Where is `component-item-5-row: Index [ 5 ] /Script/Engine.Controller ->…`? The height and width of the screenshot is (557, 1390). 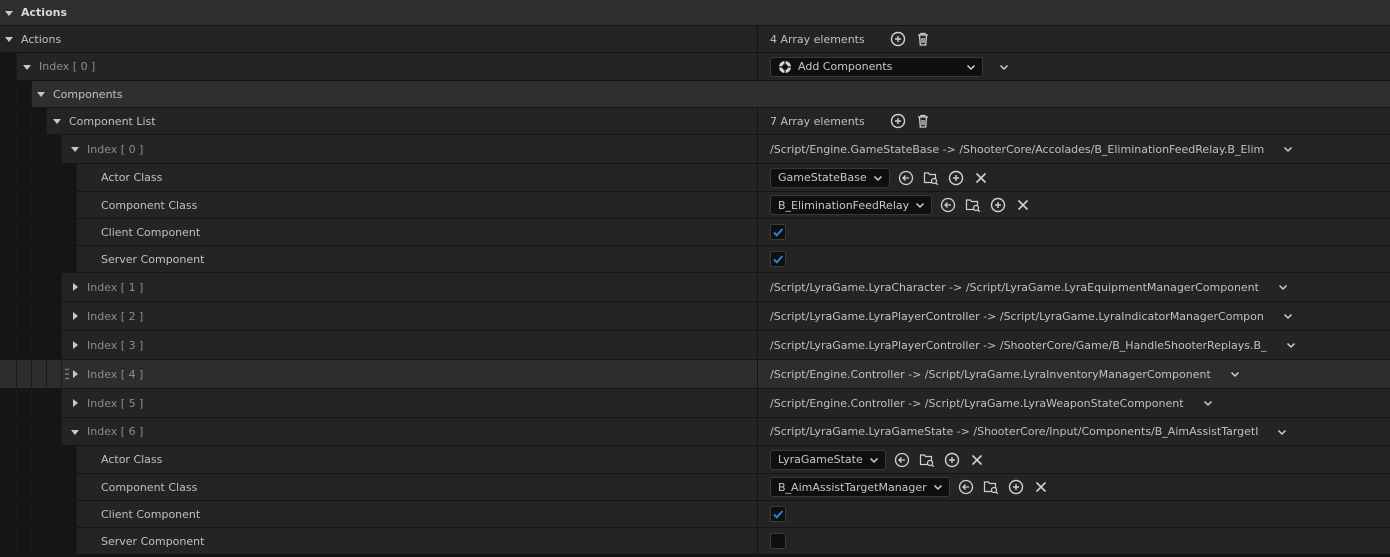 component-item-5-row: Index [ 5 ] /Script/Engine.Controller ->… is located at coordinates (695, 403).